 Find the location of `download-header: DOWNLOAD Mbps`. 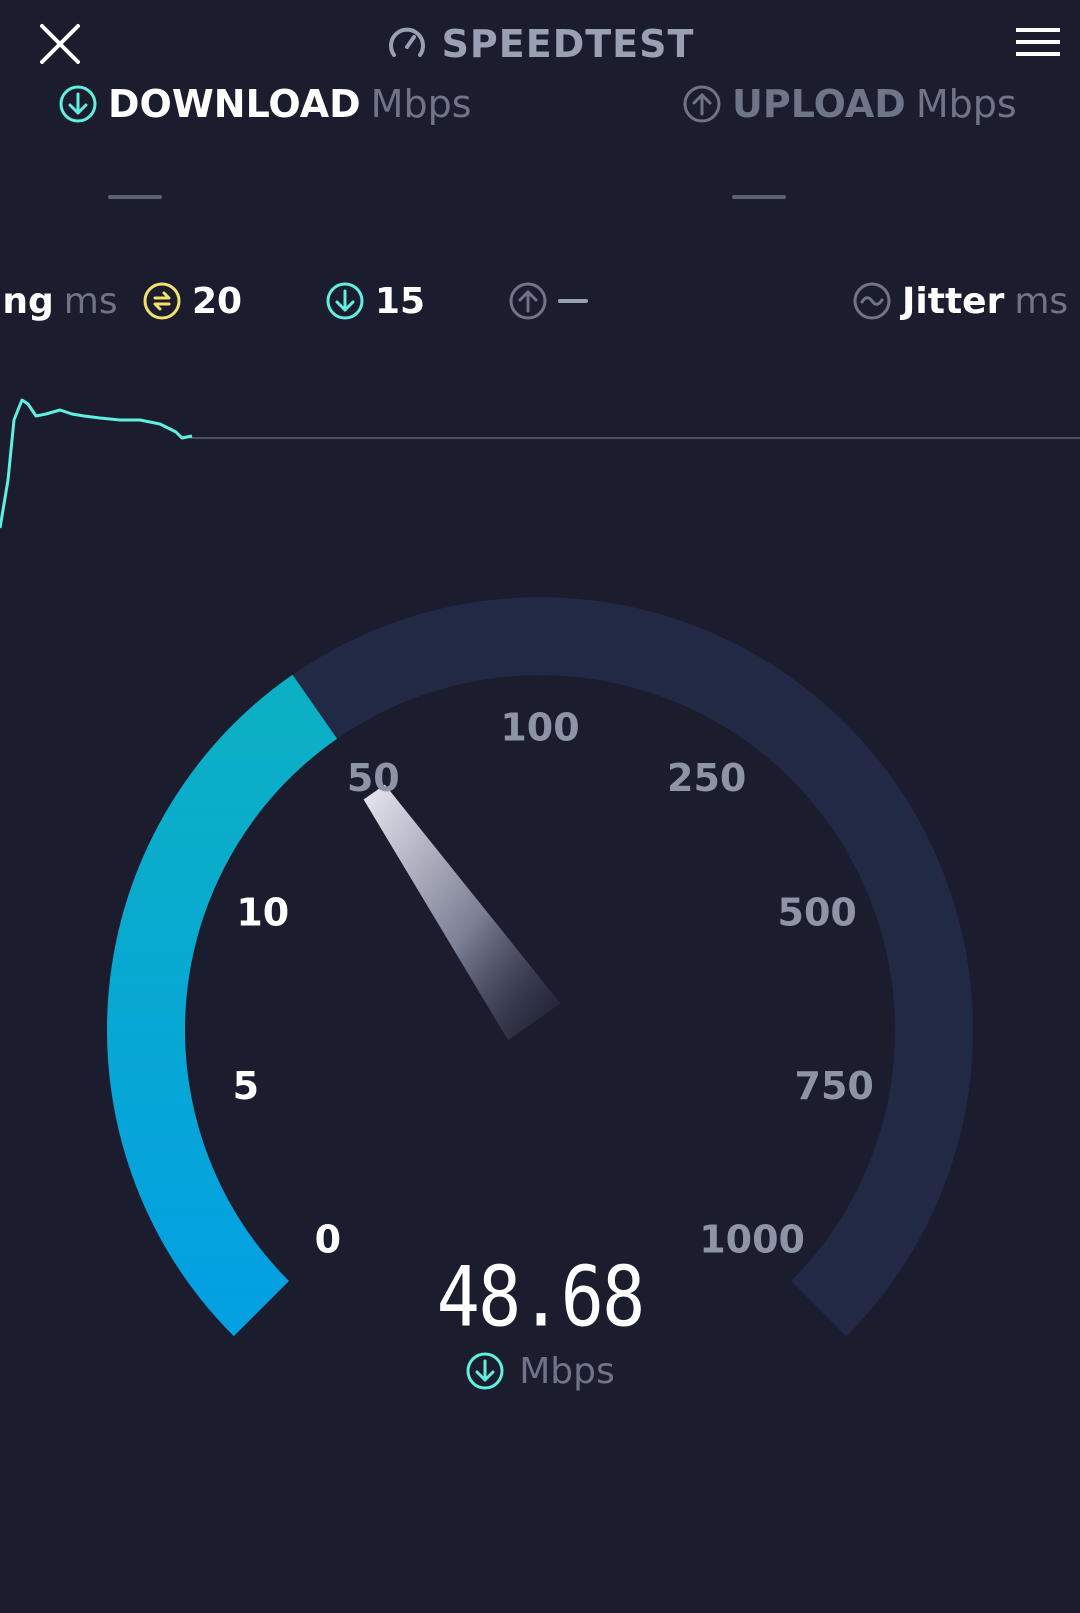

download-header: DOWNLOAD Mbps is located at coordinates (265, 104).